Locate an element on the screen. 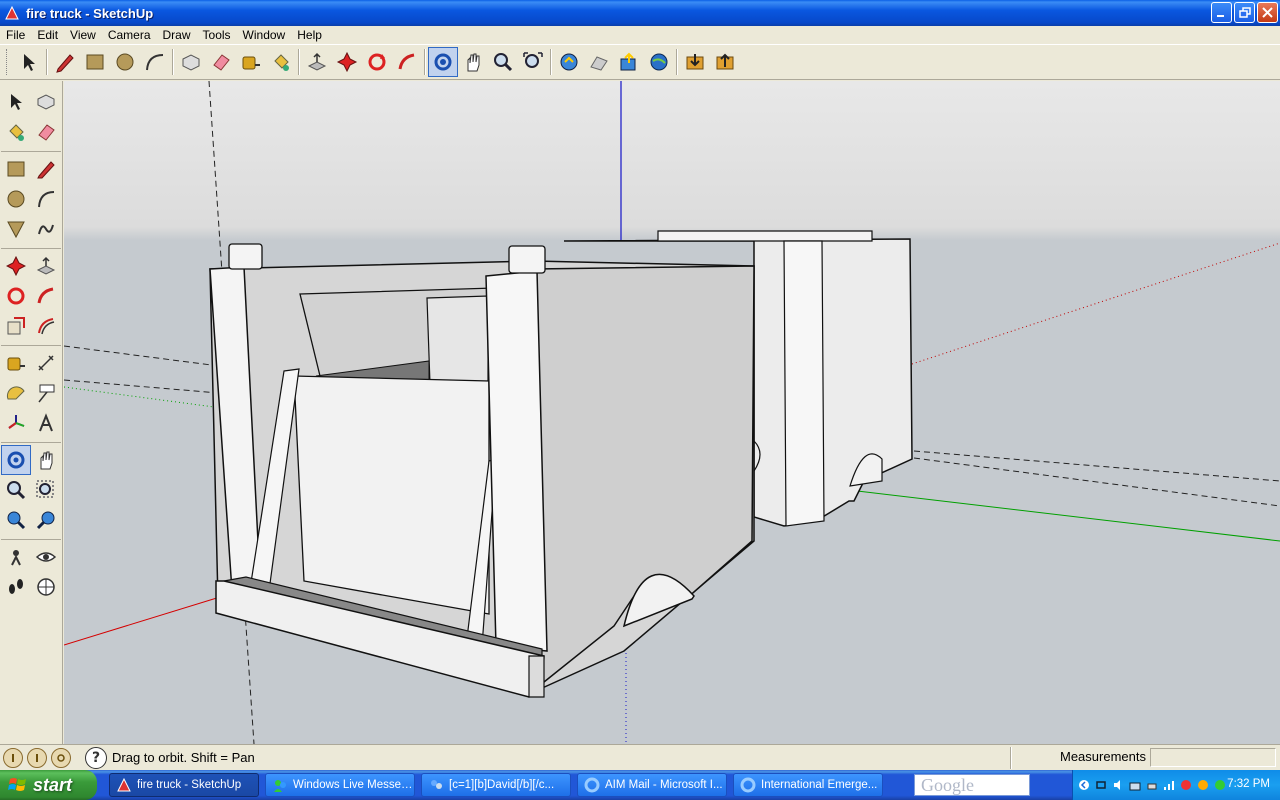  line-palette-button is located at coordinates (46, 169).